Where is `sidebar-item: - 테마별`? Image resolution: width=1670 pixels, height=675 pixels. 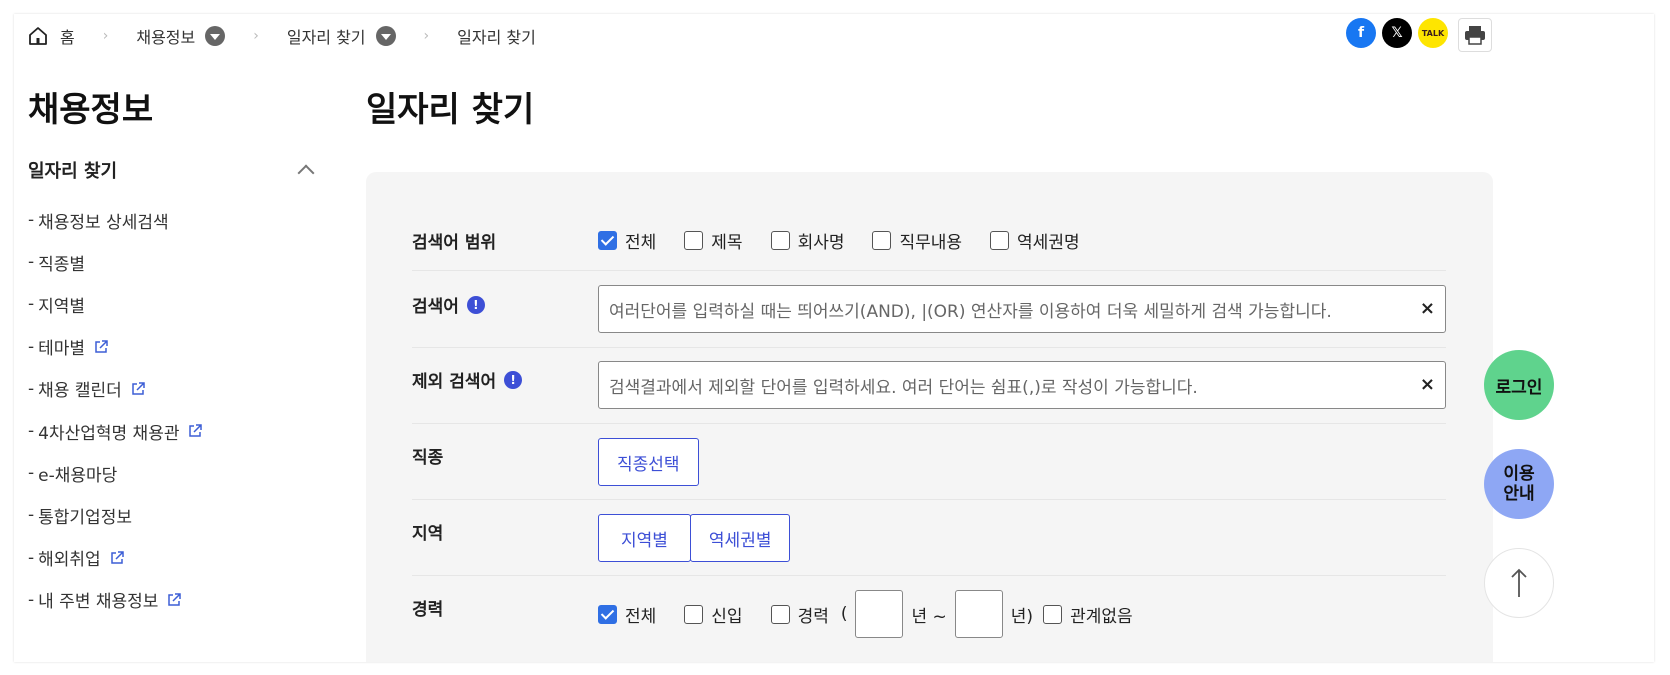 sidebar-item: - 테마별 is located at coordinates (115, 347).